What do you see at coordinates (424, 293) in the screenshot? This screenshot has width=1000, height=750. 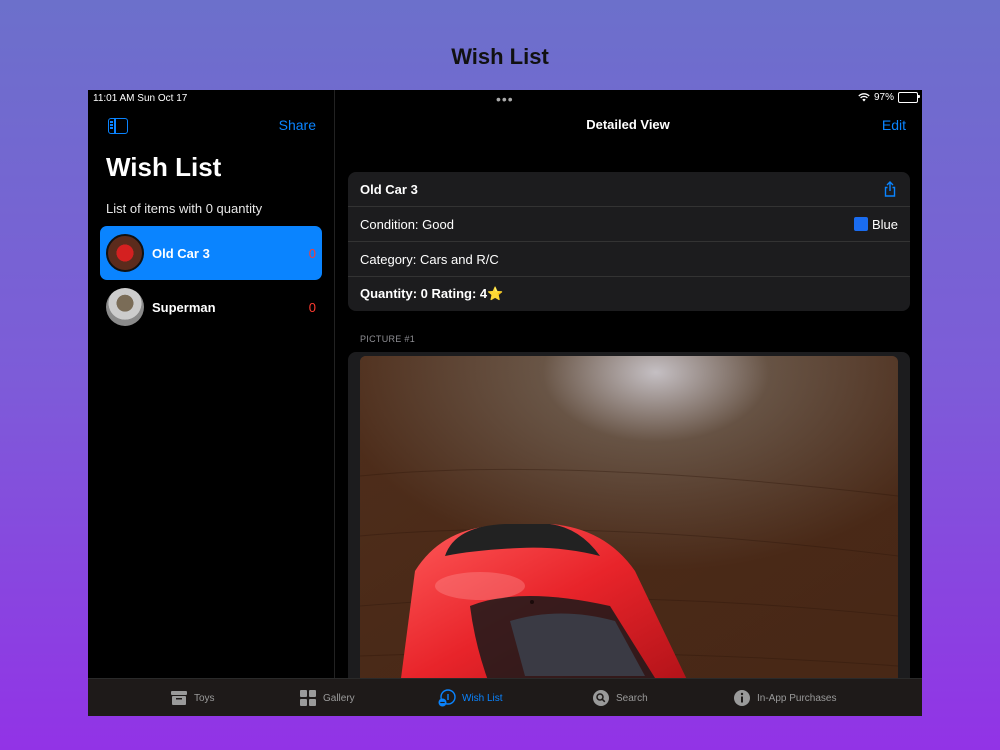 I see `detail-quantity-rating: Quantity: 0 Rating: 4` at bounding box center [424, 293].